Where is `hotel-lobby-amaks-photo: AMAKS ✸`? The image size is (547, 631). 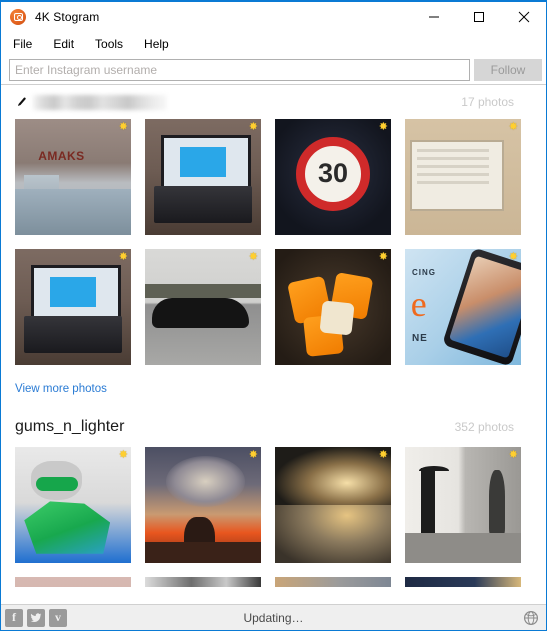
hotel-lobby-amaks-photo: AMAKS ✸ is located at coordinates (73, 177).